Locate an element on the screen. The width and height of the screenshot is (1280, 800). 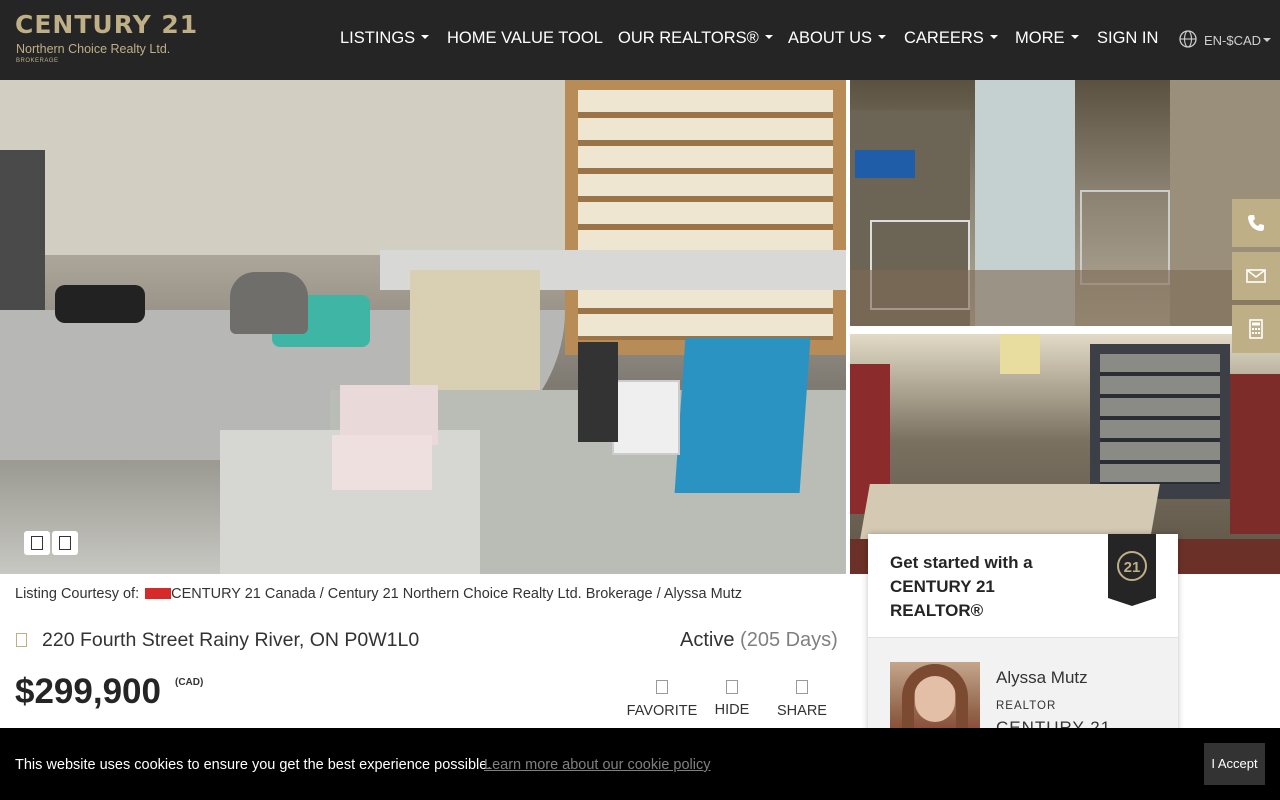
share-label: SHARE is located at coordinates (802, 711).